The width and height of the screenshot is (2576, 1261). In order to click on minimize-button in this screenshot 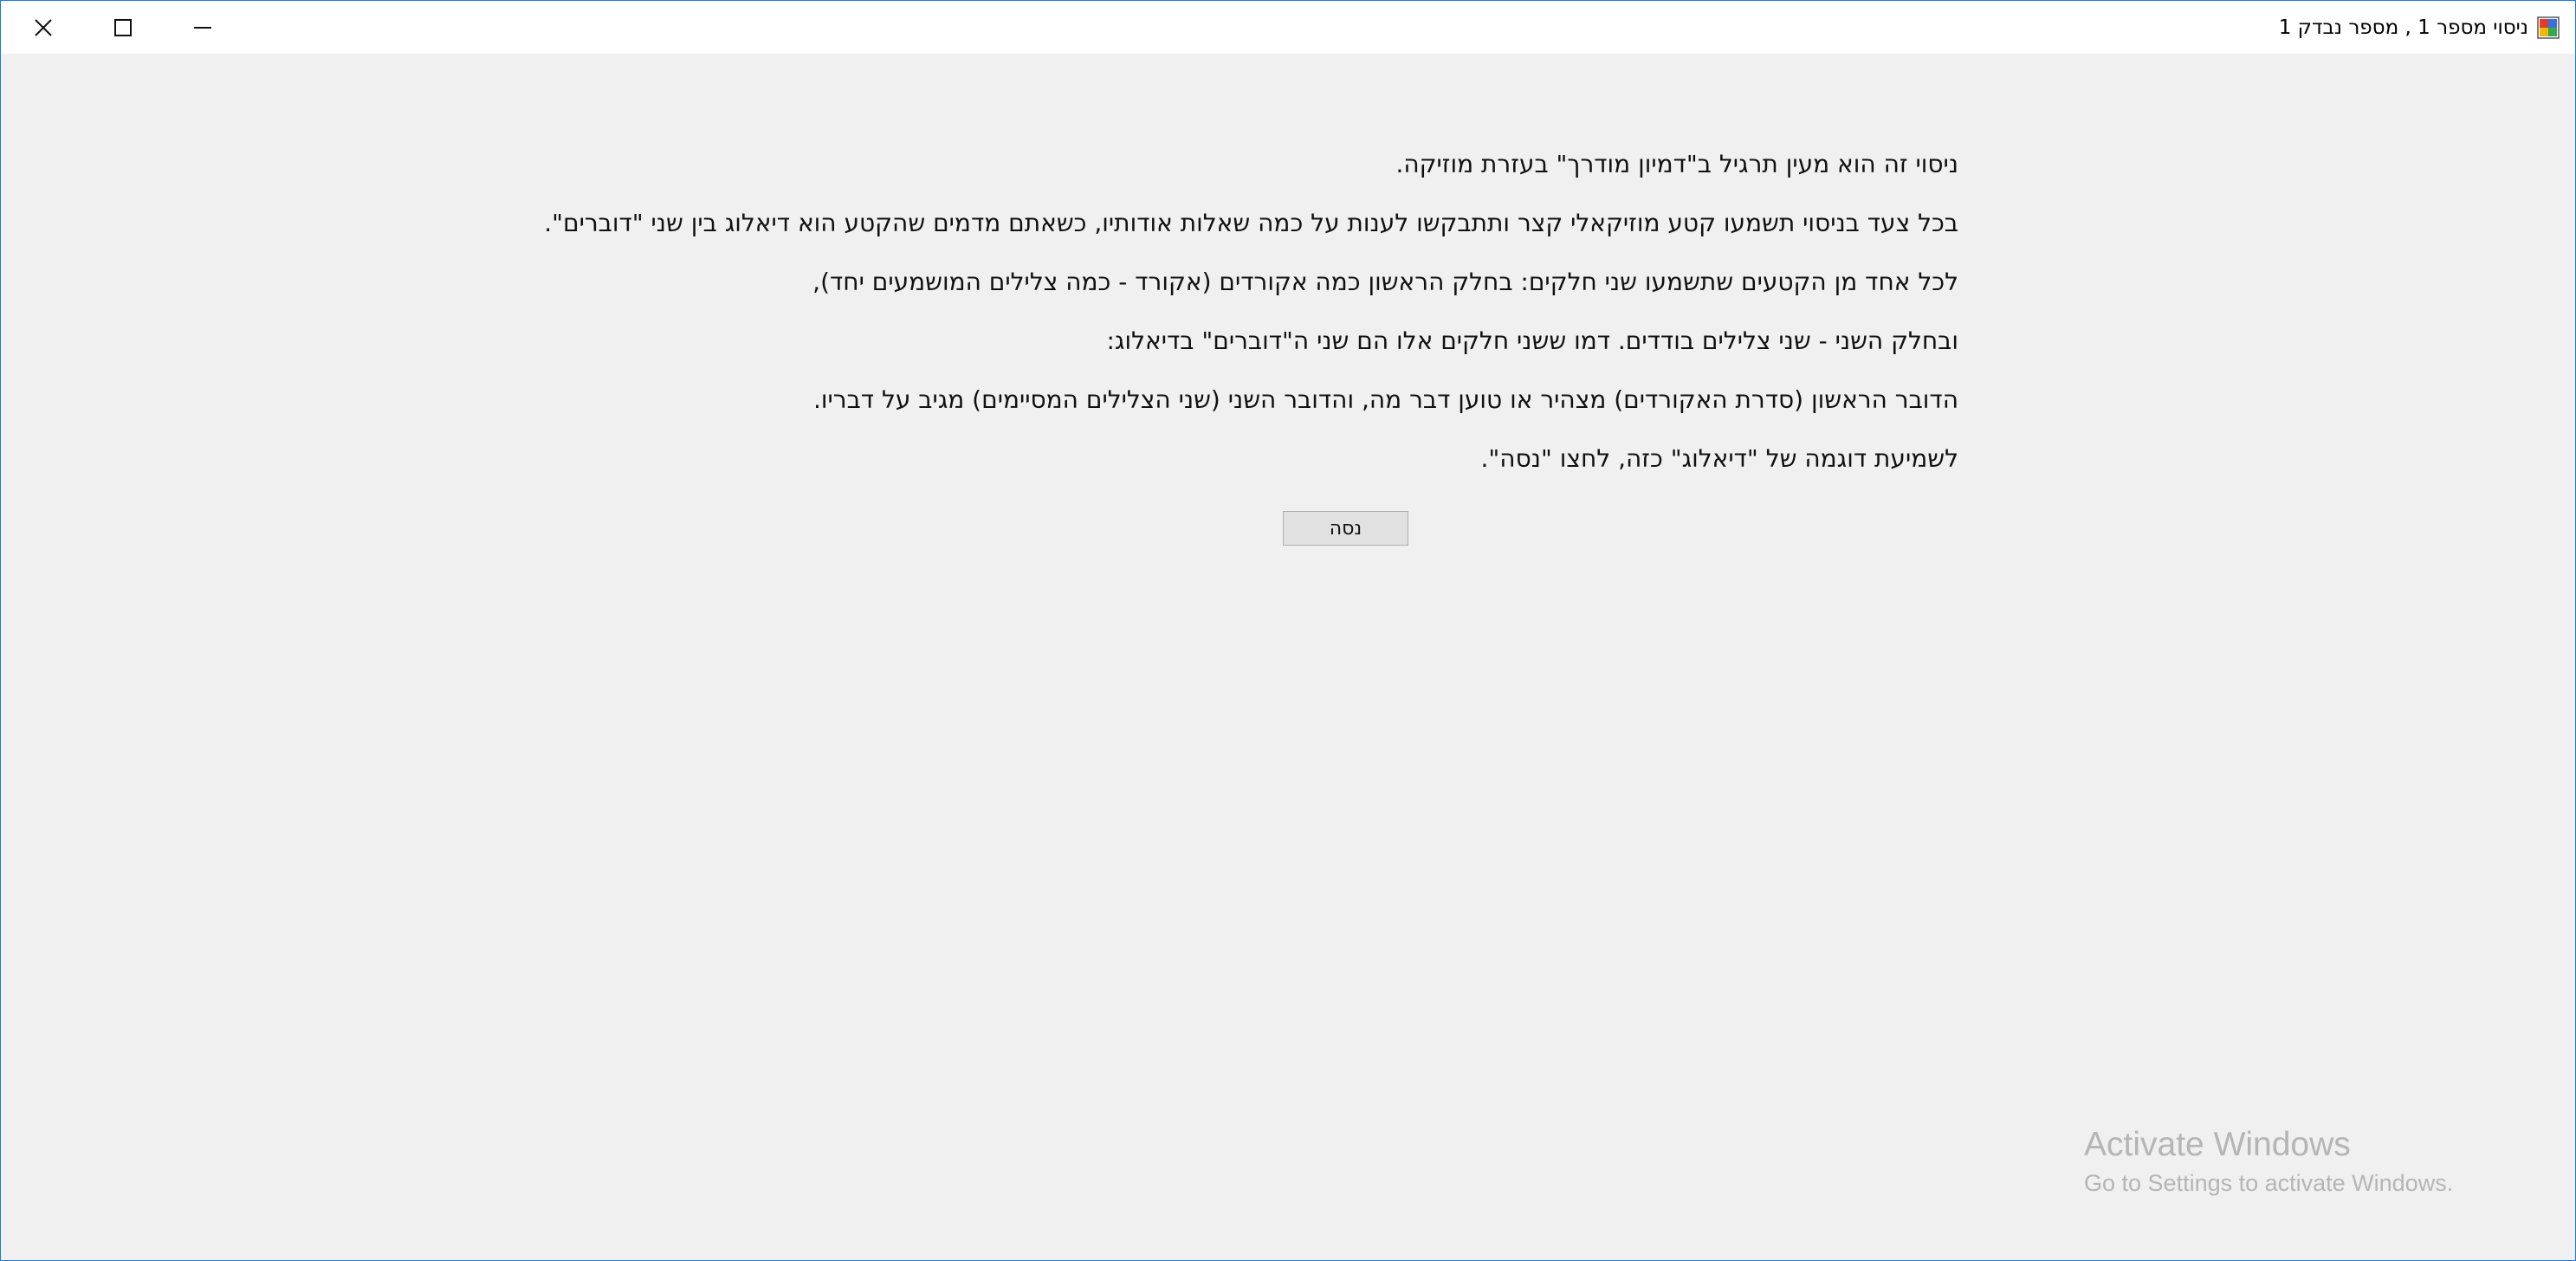, I will do `click(203, 27)`.